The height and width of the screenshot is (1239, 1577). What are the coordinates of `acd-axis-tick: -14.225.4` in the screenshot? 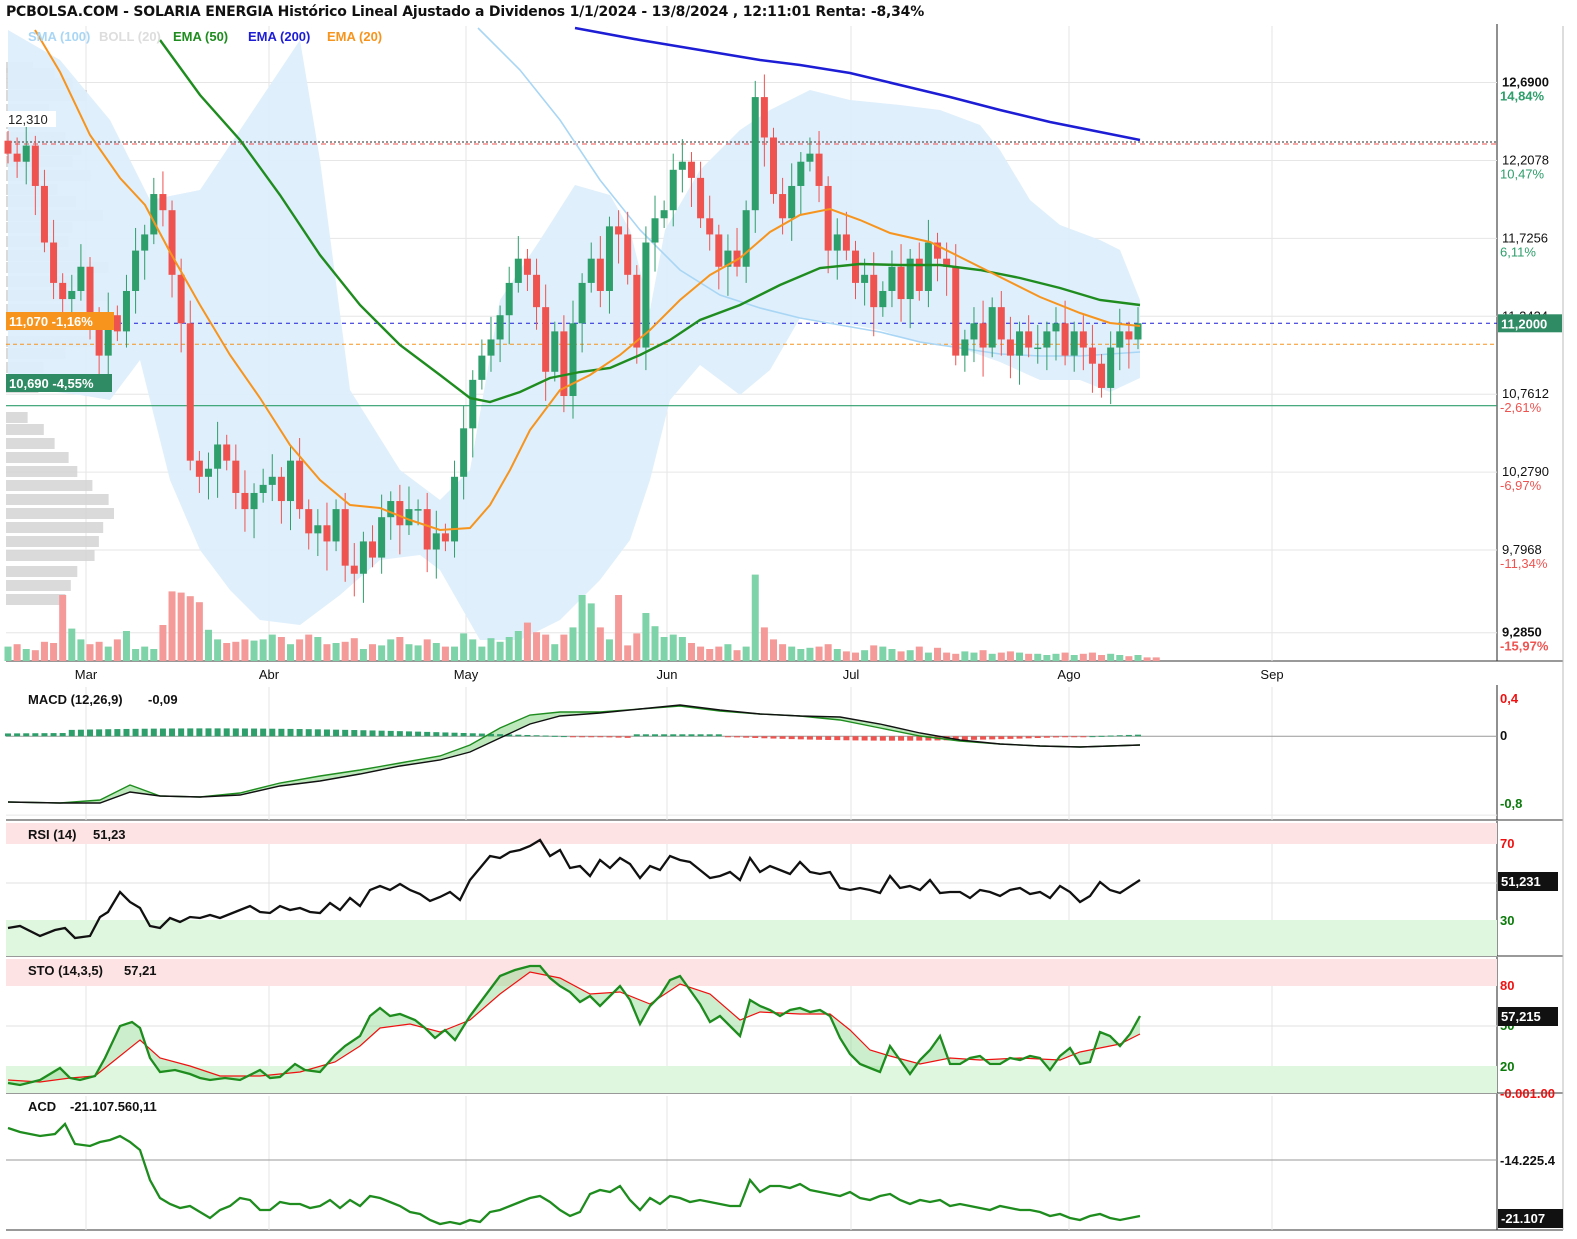 It's located at (1528, 1160).